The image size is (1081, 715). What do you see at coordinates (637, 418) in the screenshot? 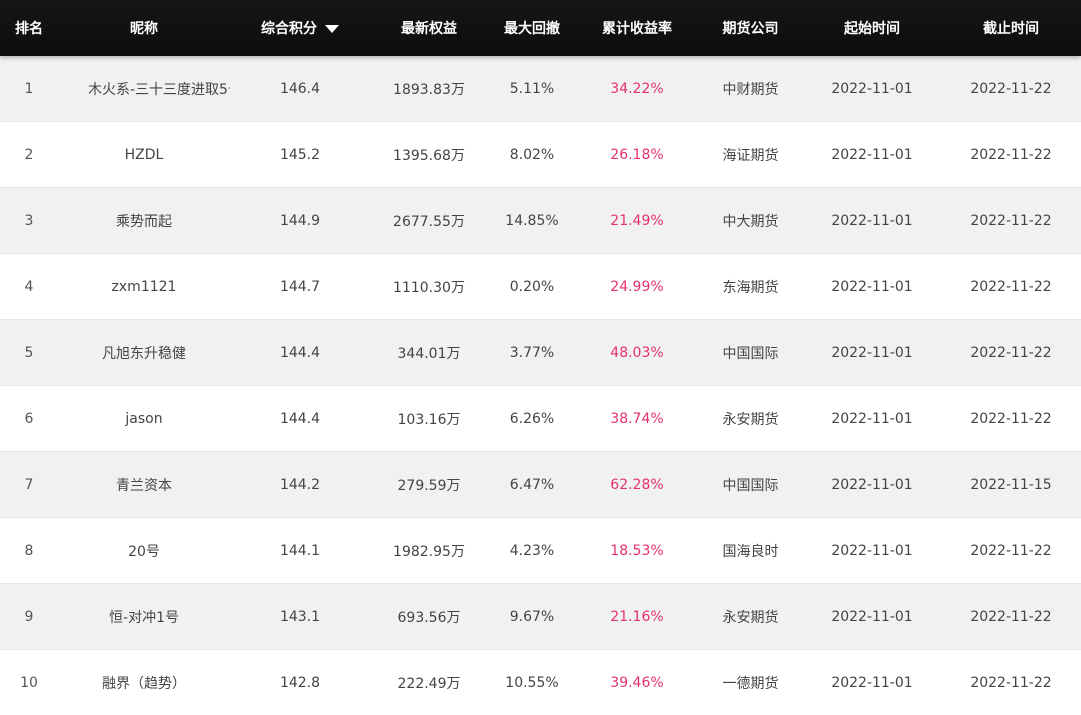
I see `row-return: 38.74%` at bounding box center [637, 418].